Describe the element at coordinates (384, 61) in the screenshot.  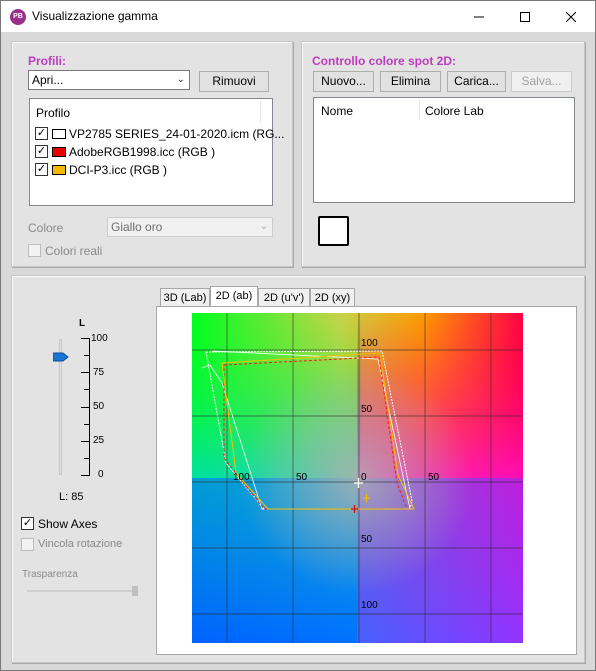
I see `spot-color-label: Controllo colore spot 2D:` at that location.